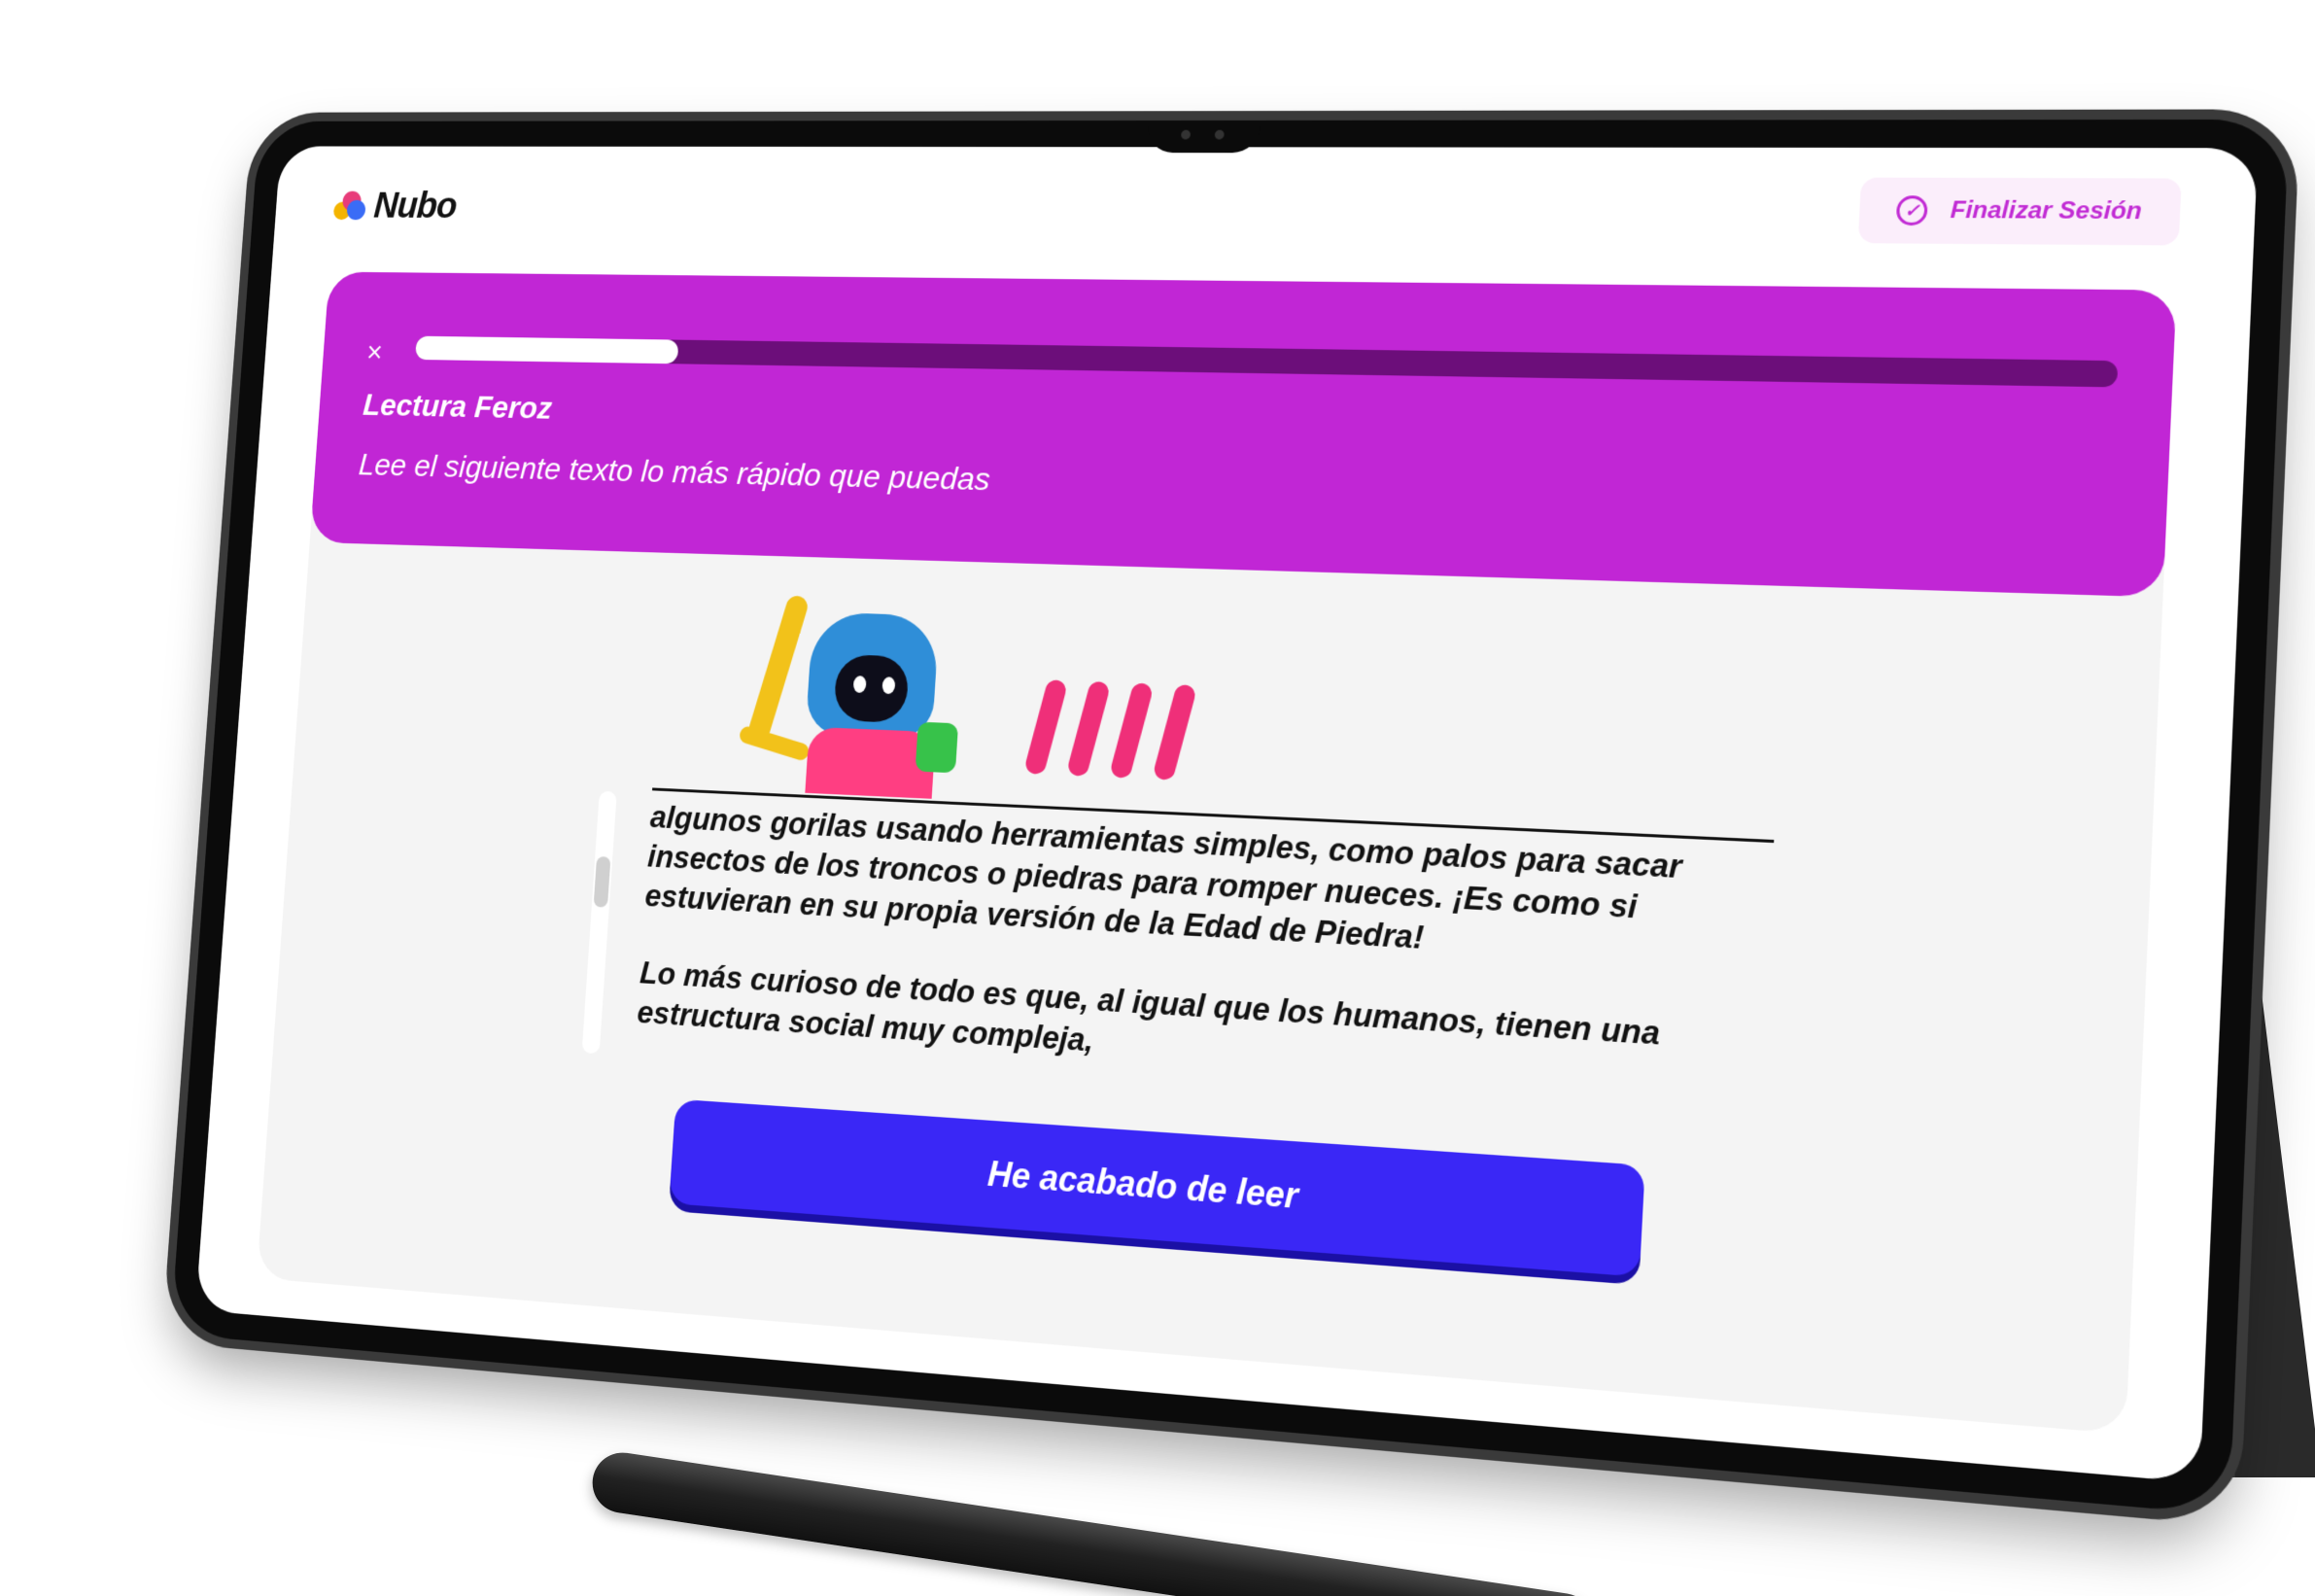 The height and width of the screenshot is (1596, 2315). Describe the element at coordinates (1186, 134) in the screenshot. I see `camera-lens` at that location.